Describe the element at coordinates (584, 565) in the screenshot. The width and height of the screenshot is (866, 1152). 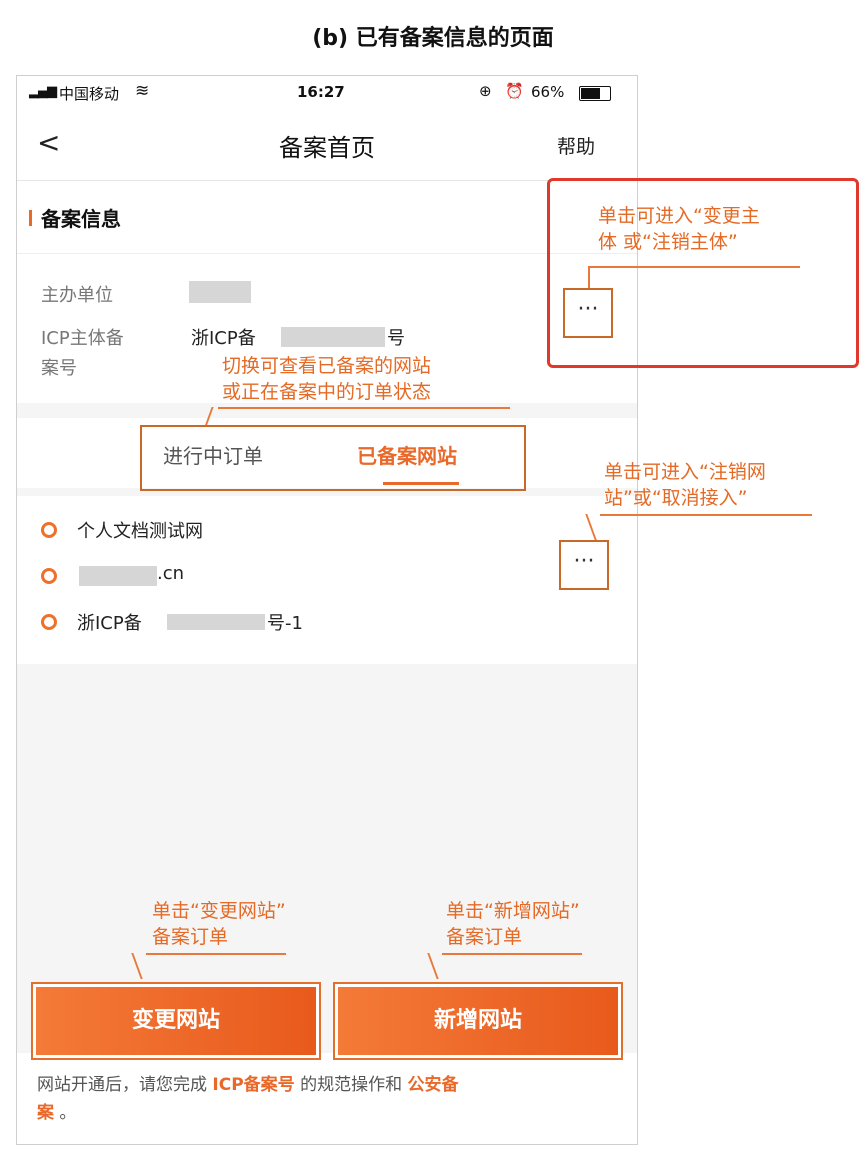
I see `more-site-button: ···` at that location.